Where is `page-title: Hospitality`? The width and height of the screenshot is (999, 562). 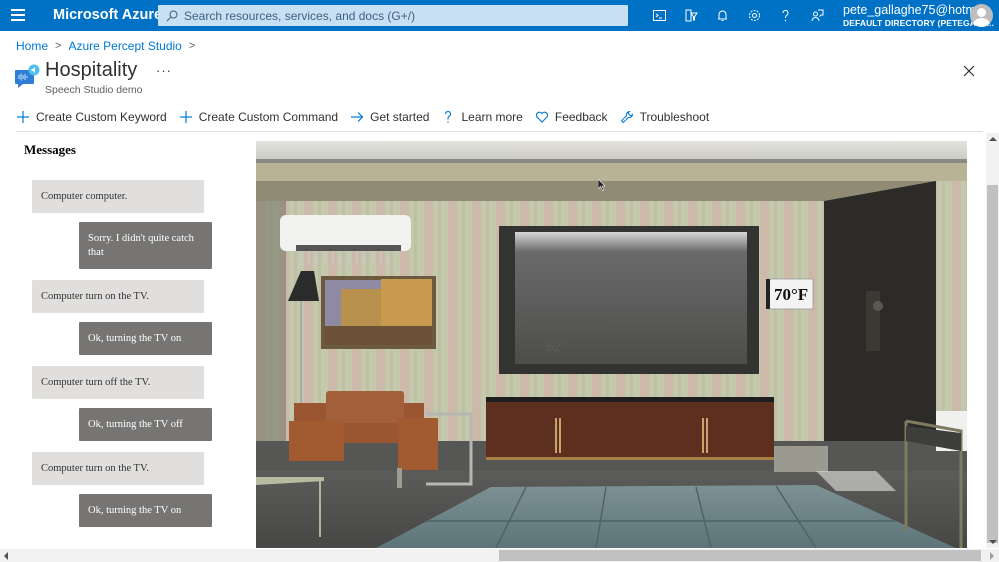
page-title: Hospitality is located at coordinates (91, 70).